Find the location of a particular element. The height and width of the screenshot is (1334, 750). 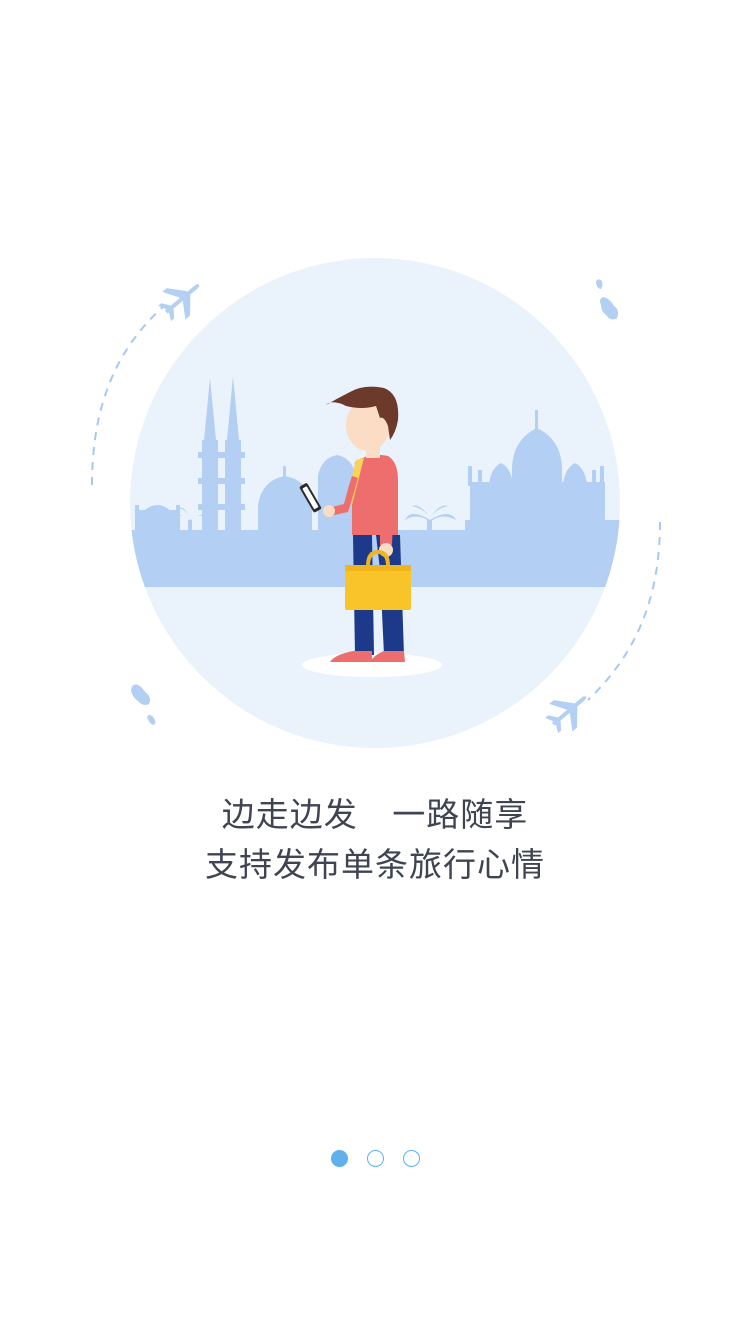

caption-subtitle: 支持发布单条旅行心情 is located at coordinates (375, 864).